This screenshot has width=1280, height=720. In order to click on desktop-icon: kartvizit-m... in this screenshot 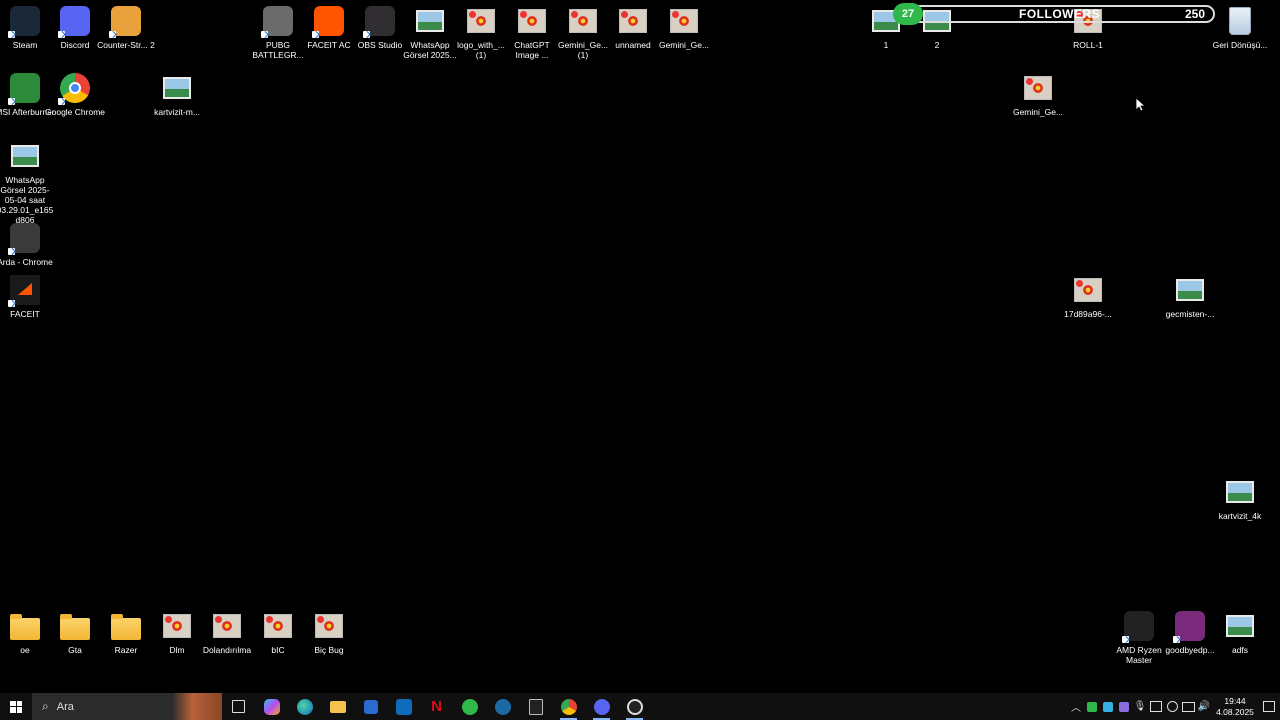, I will do `click(177, 94)`.